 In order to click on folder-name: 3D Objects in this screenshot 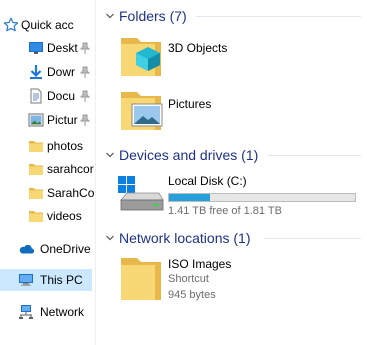, I will do `click(198, 48)`.